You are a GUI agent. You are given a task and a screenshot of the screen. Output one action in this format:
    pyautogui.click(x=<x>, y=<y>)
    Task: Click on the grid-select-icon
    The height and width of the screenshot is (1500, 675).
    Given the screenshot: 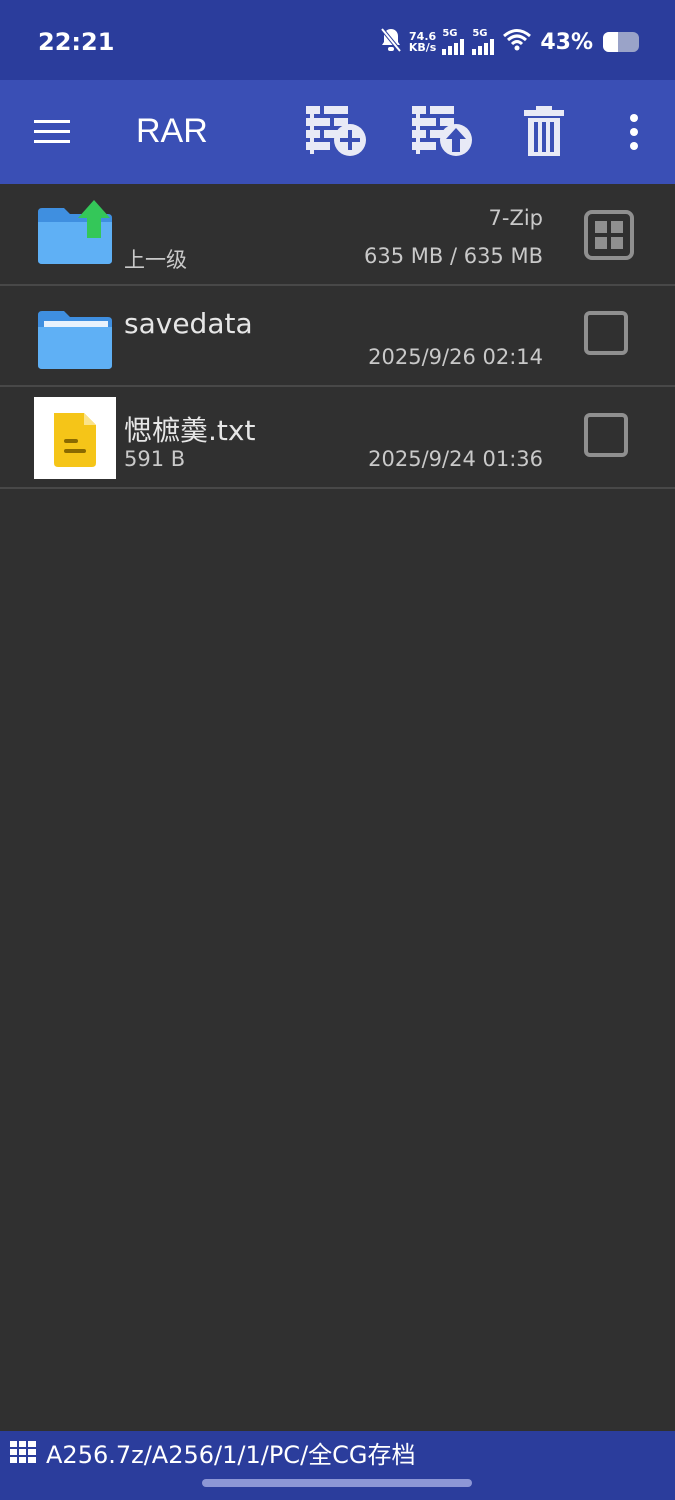 What is the action you would take?
    pyautogui.click(x=609, y=235)
    